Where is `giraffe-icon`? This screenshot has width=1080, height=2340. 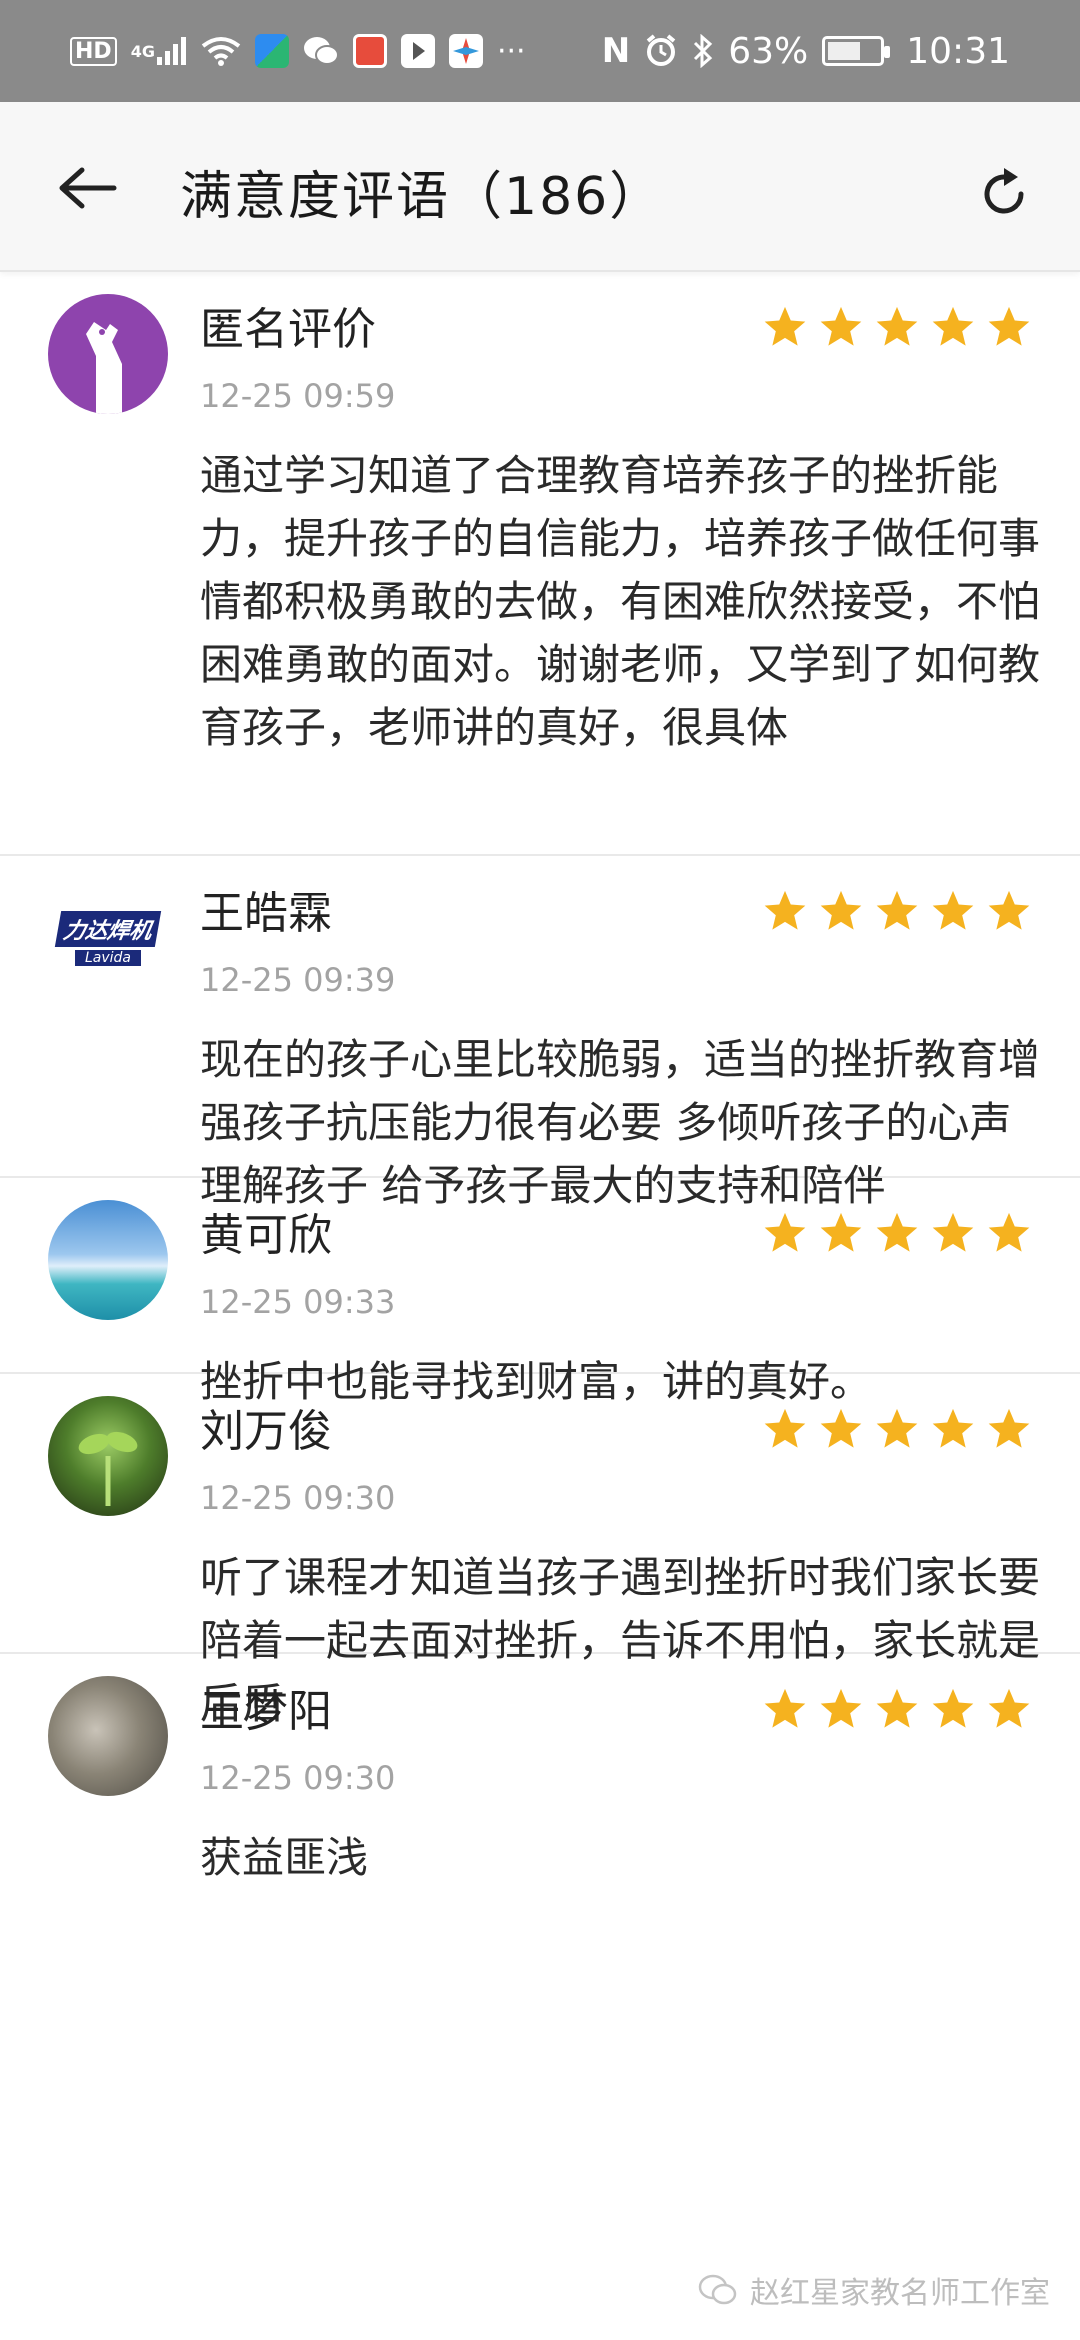 giraffe-icon is located at coordinates (104, 368).